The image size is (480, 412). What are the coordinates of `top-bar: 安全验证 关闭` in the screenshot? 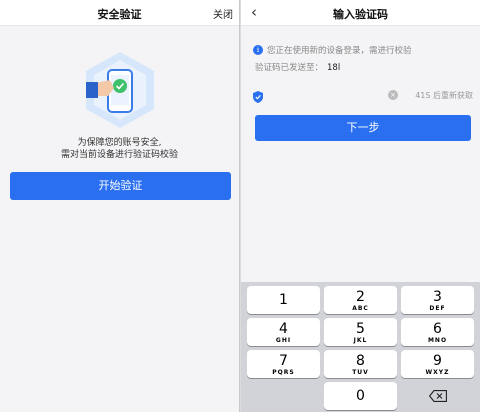 It's located at (119, 13).